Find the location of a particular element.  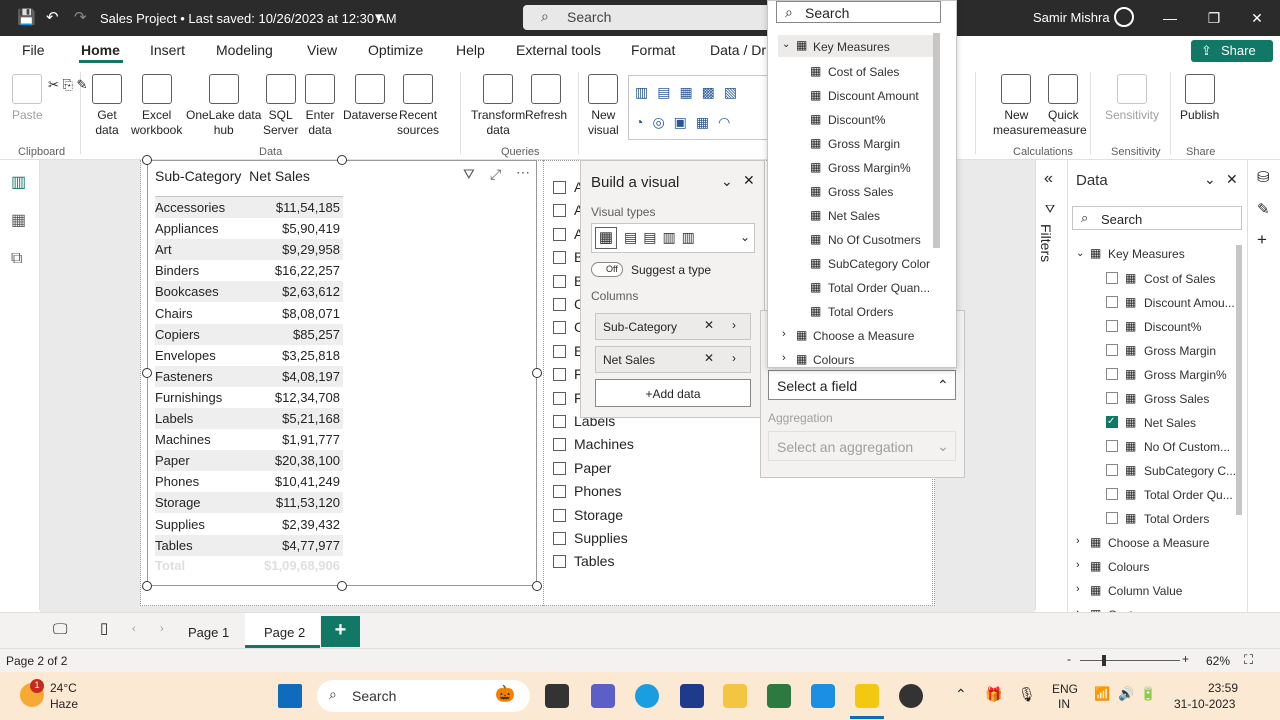

table-row: Binders $16,22,257 is located at coordinates (249, 270).